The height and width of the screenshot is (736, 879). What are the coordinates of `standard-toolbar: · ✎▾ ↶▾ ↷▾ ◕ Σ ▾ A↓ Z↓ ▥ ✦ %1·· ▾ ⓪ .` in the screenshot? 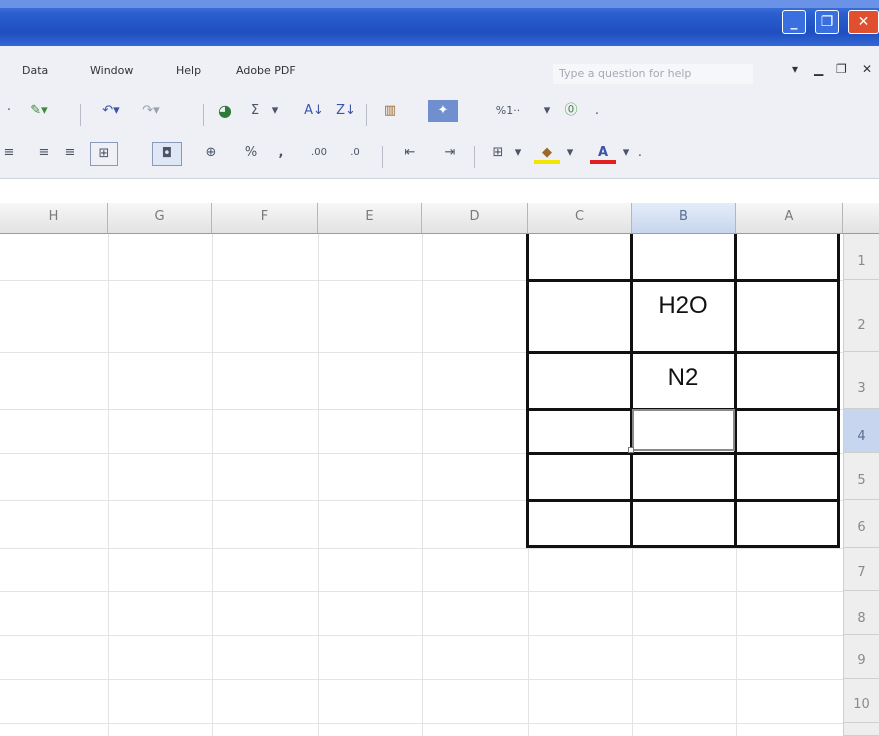 It's located at (439, 115).